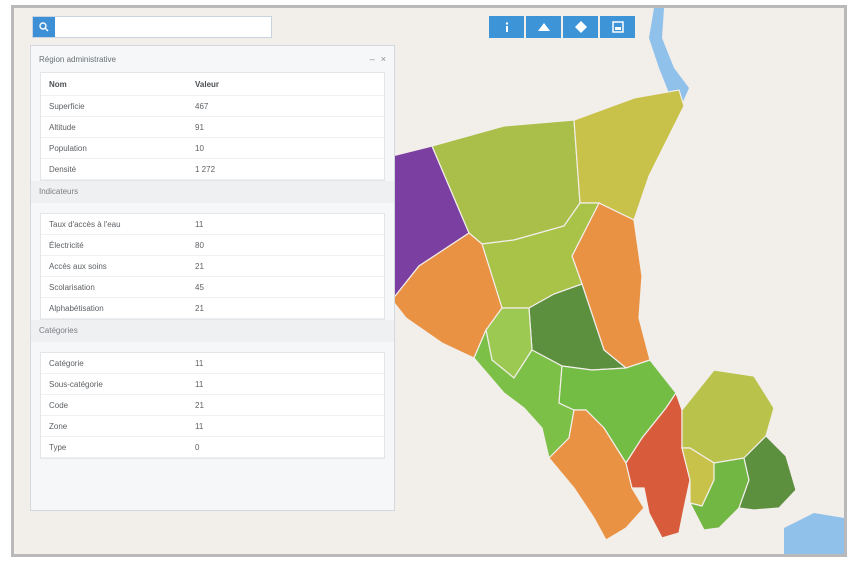 The width and height of the screenshot is (851, 564). What do you see at coordinates (212, 245) in the screenshot?
I see `table-row: Électricité 80` at bounding box center [212, 245].